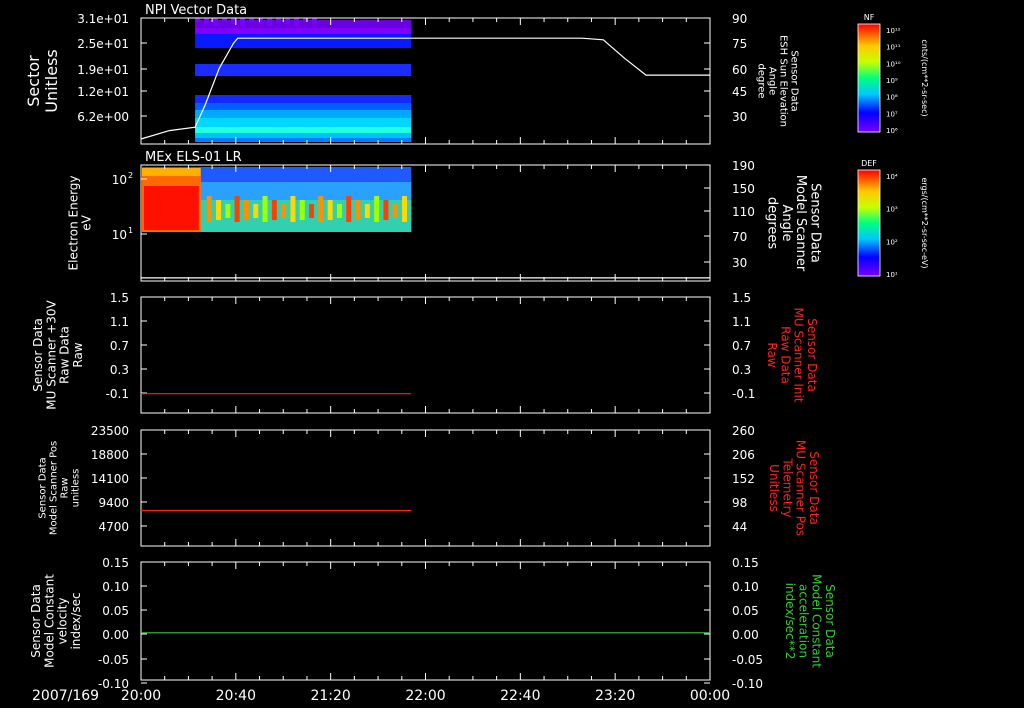 The height and width of the screenshot is (708, 1024). What do you see at coordinates (171, 208) in the screenshot?
I see `els-heatmap-hot-region` at bounding box center [171, 208].